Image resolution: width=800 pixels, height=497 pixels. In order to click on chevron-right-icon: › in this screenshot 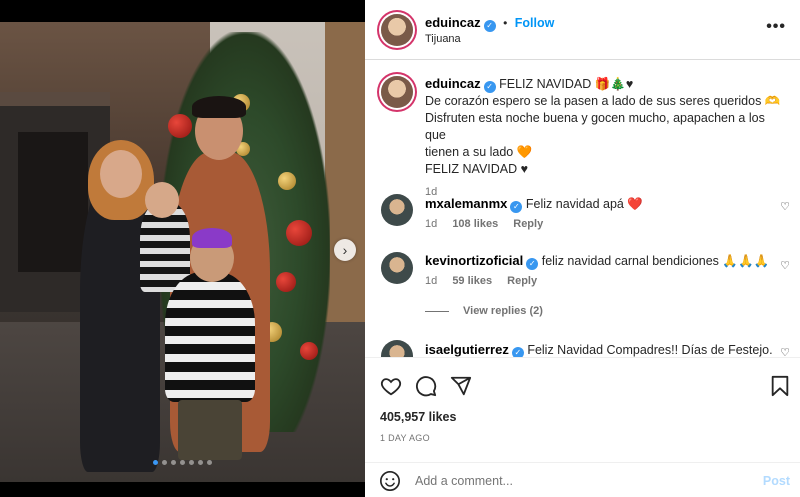, I will do `click(345, 250)`.